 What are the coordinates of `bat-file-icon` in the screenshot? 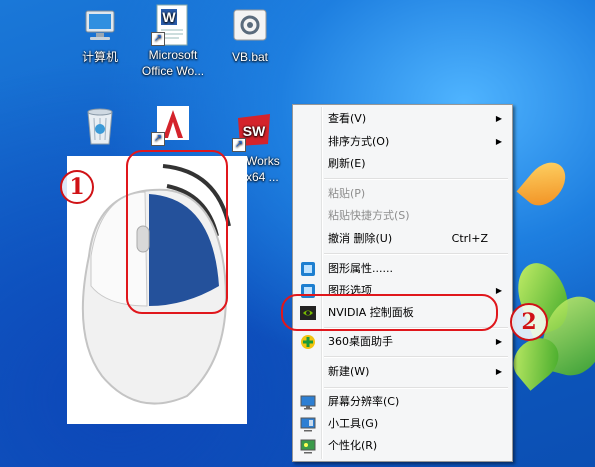 It's located at (250, 26).